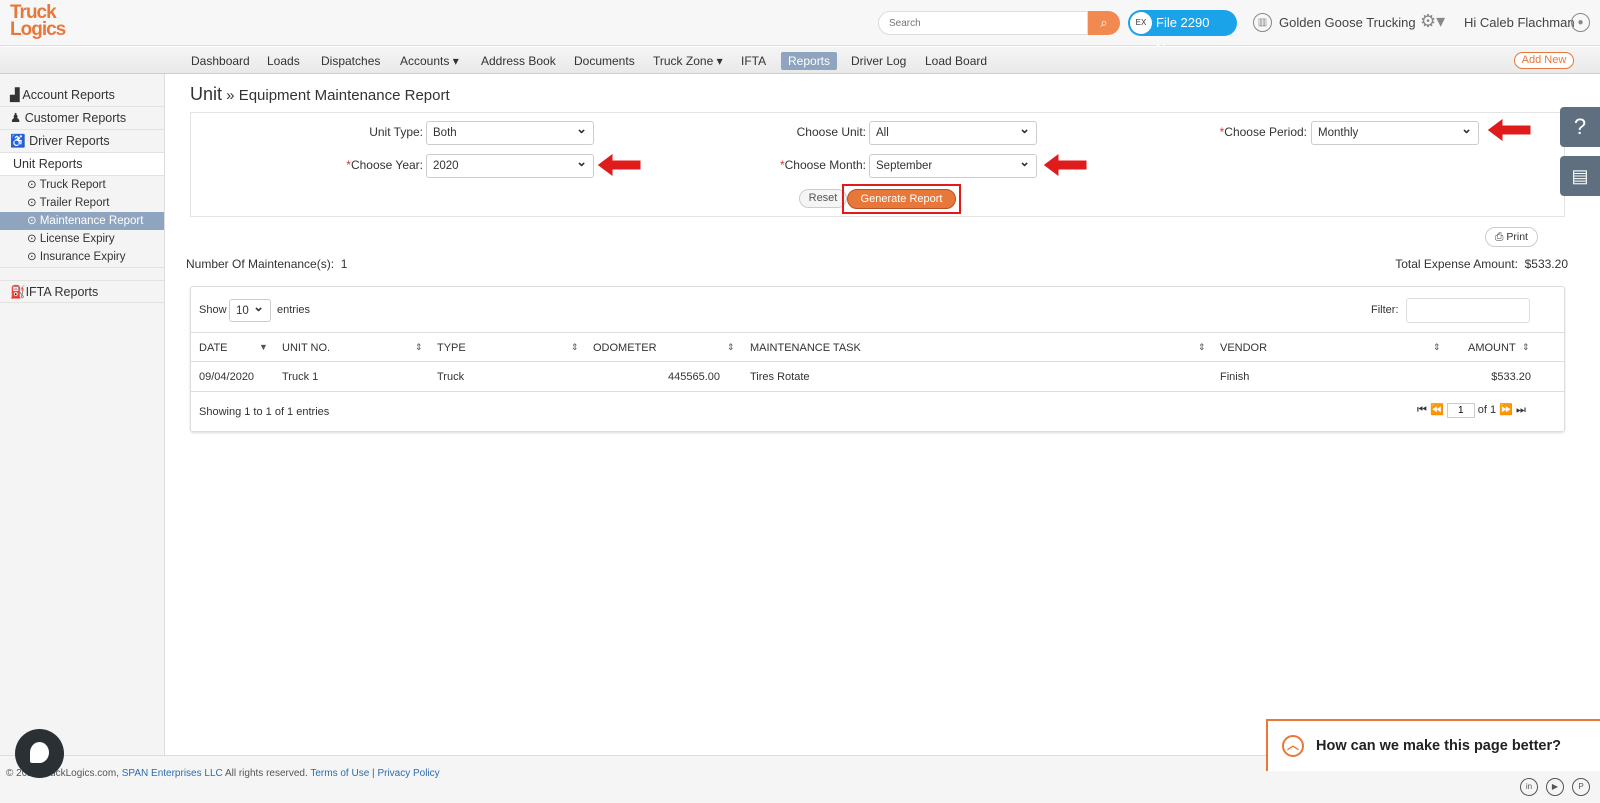 This screenshot has width=1600, height=803. I want to click on sidebar-trailer-report: ⊙ Trailer Report, so click(82, 203).